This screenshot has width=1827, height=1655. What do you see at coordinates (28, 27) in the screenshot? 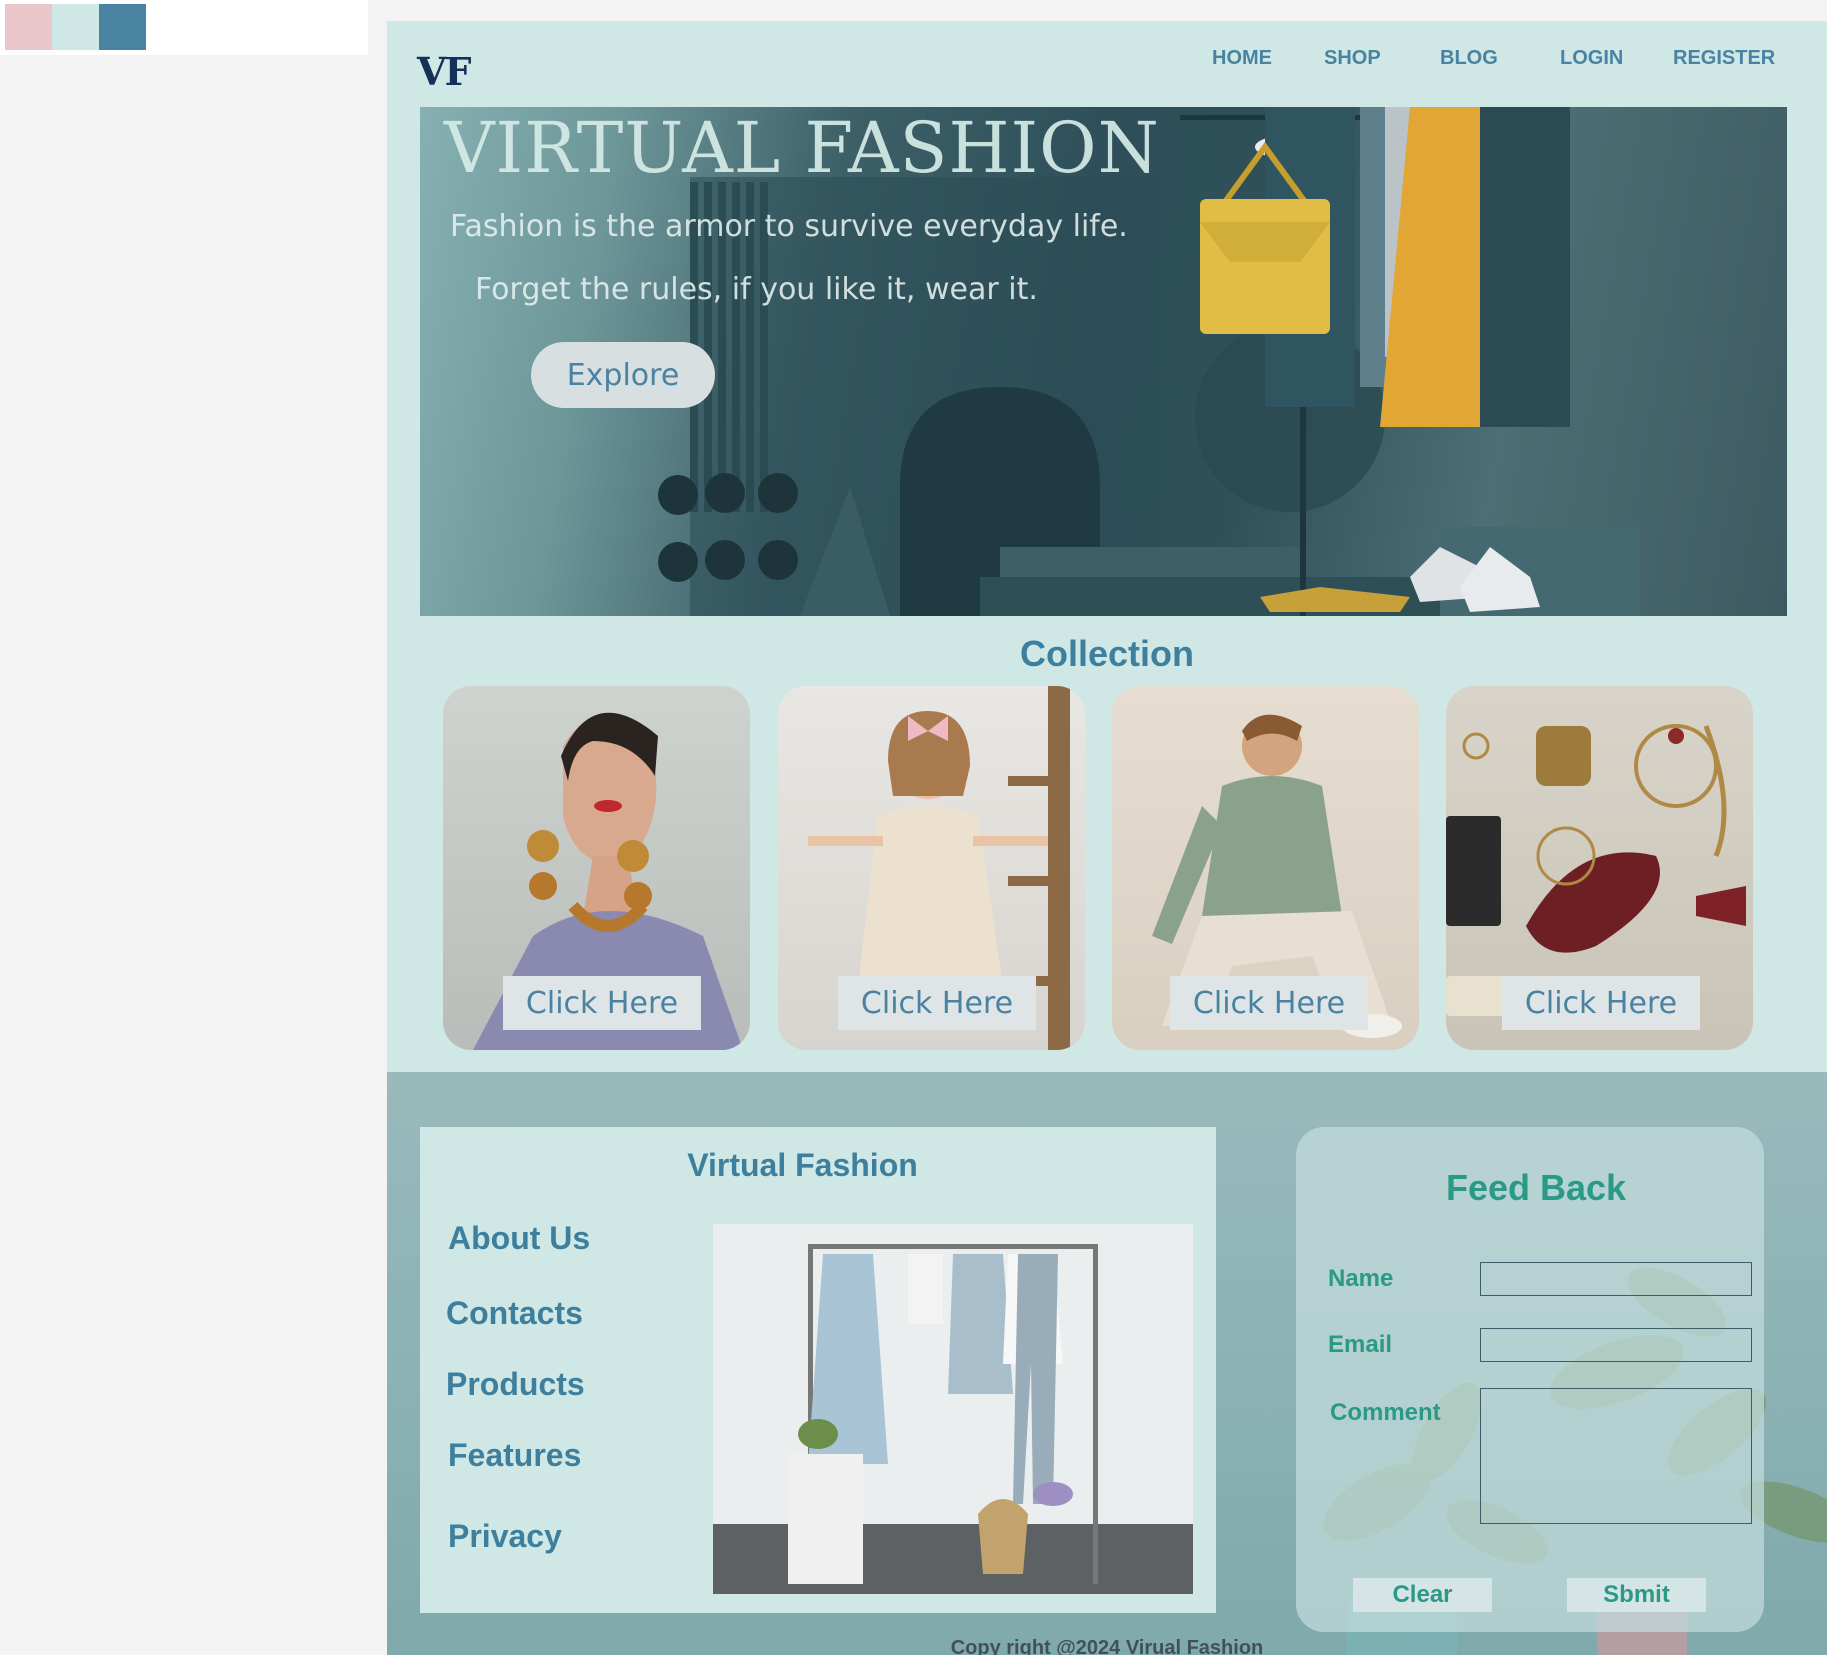
I see `swatch-pink` at bounding box center [28, 27].